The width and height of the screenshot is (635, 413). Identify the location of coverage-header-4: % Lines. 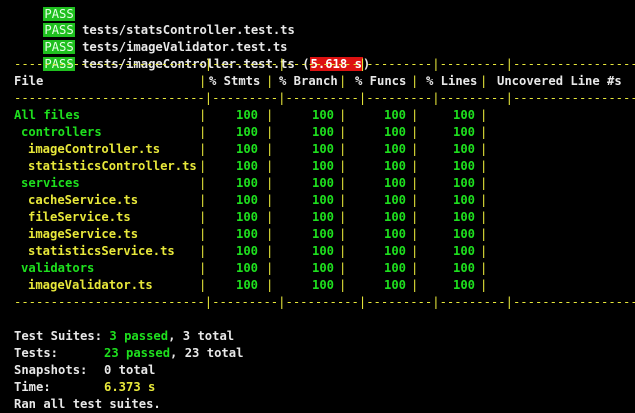
(452, 81).